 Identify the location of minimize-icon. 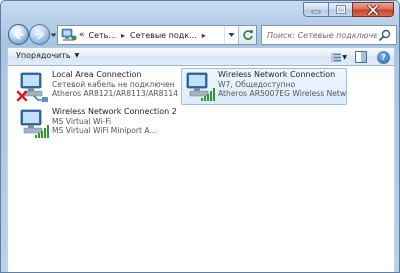
(316, 11).